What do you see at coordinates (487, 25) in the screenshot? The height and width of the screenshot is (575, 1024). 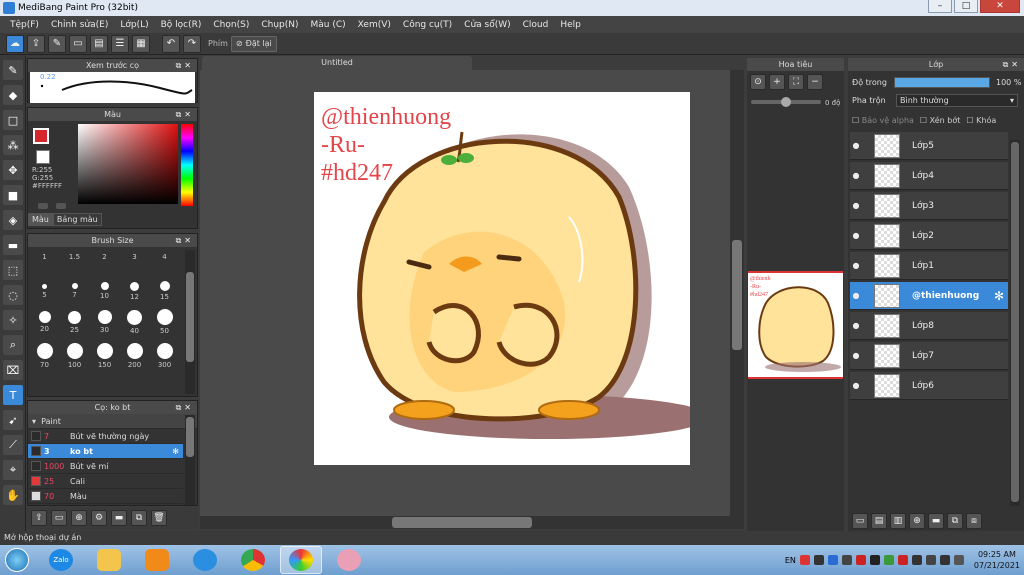 I see `menu-window: Cửa sổ(W)` at bounding box center [487, 25].